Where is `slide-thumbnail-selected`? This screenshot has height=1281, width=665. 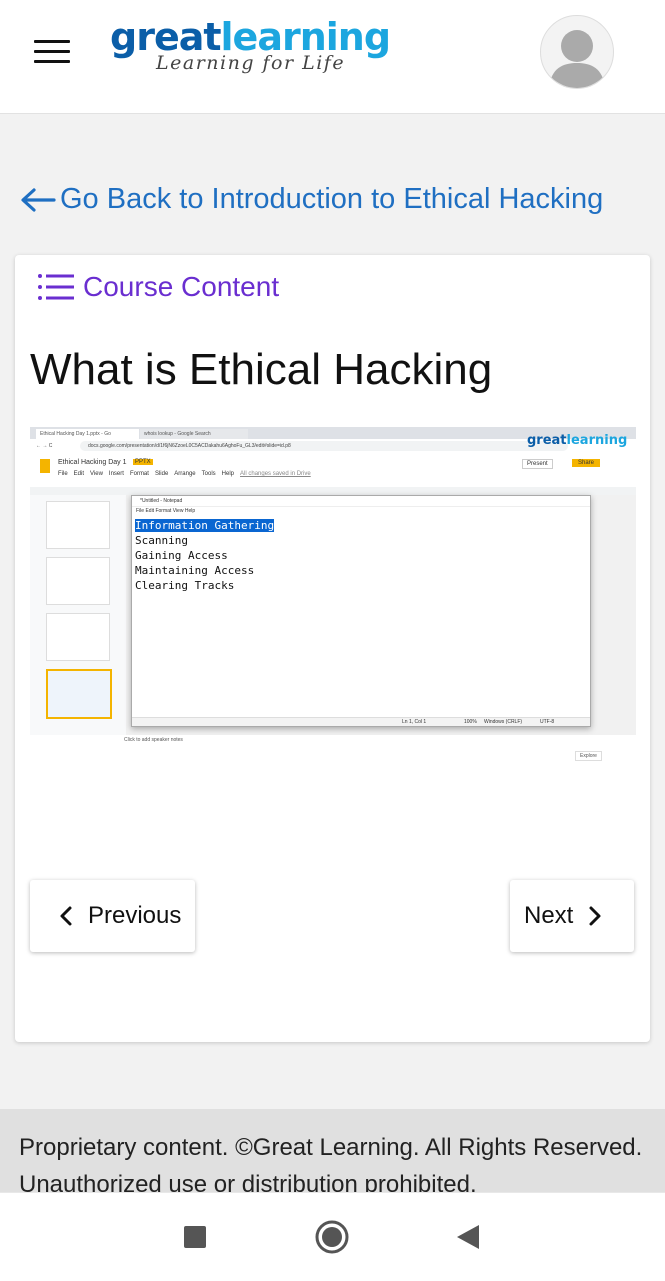 slide-thumbnail-selected is located at coordinates (79, 694).